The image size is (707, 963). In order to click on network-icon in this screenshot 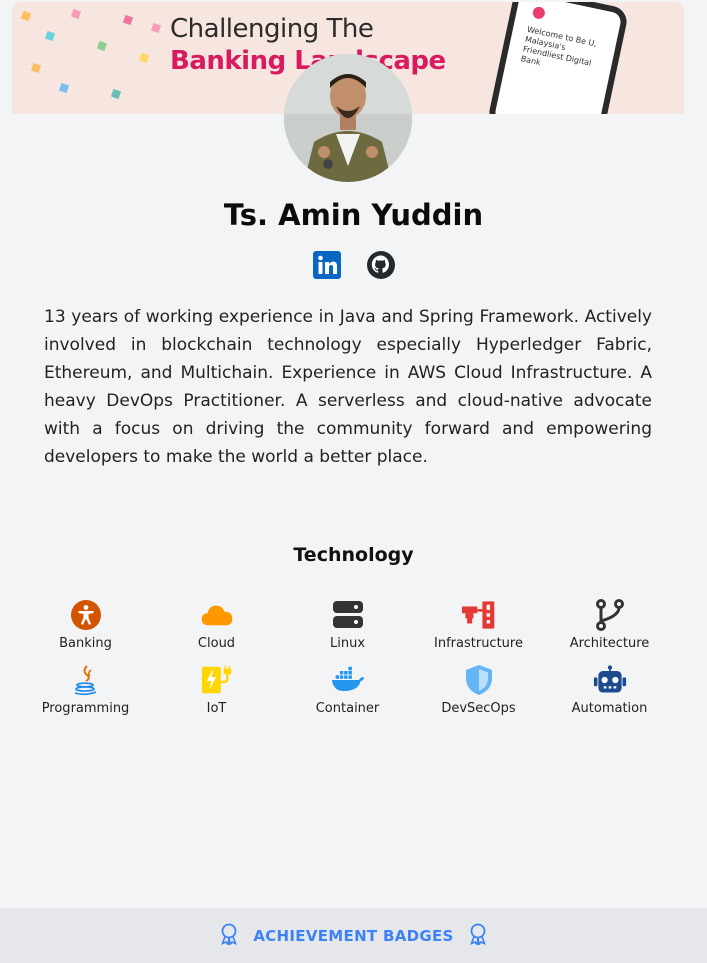, I will do `click(478, 615)`.